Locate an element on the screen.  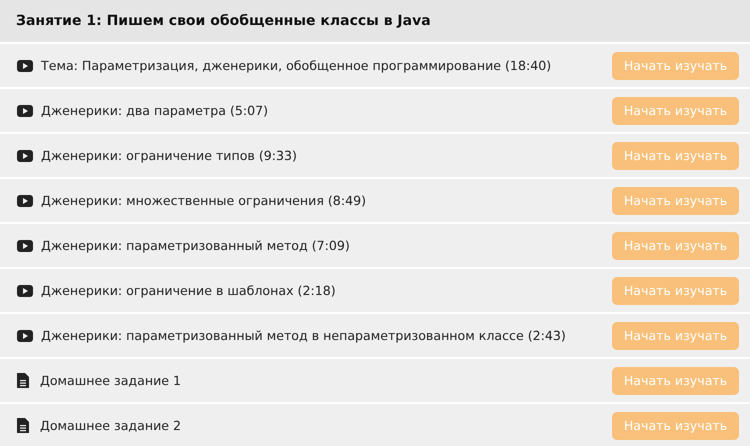
item-title: Дженерики: два параметра (5:07) is located at coordinates (155, 110).